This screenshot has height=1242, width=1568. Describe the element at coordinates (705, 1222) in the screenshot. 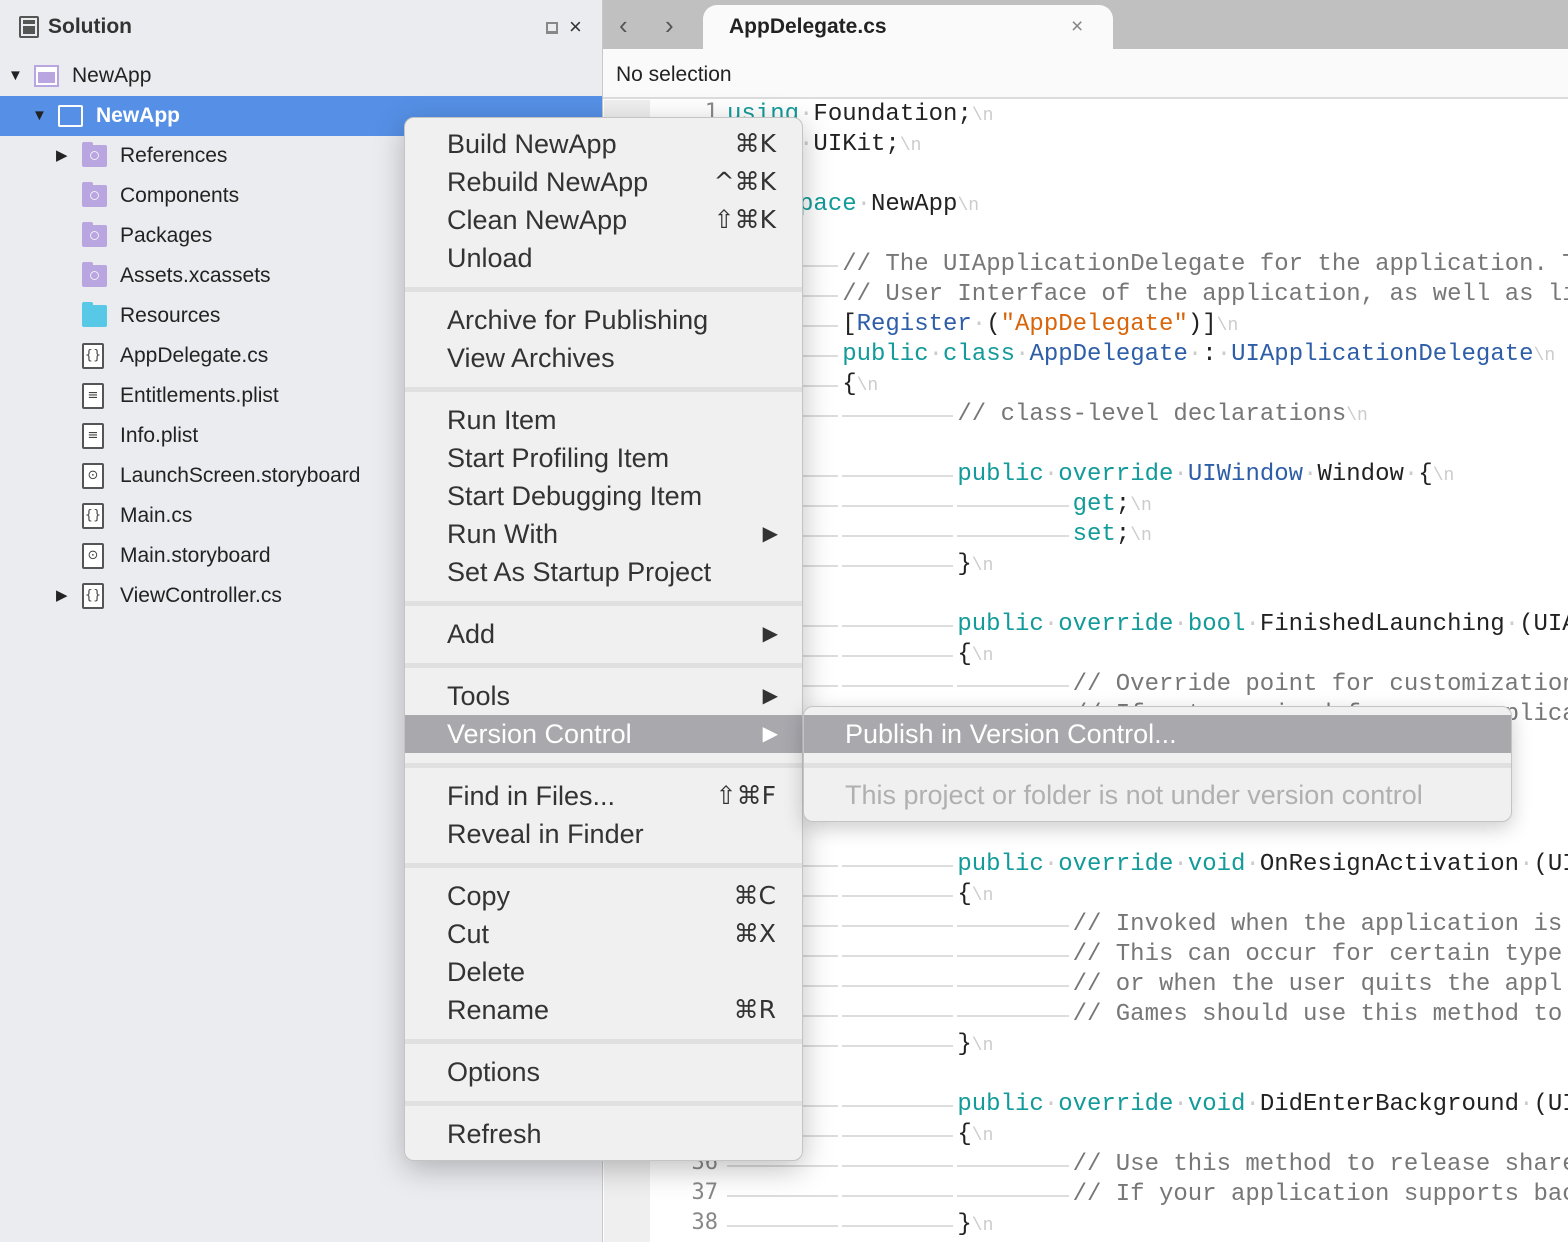

I see `line-number: 38` at that location.